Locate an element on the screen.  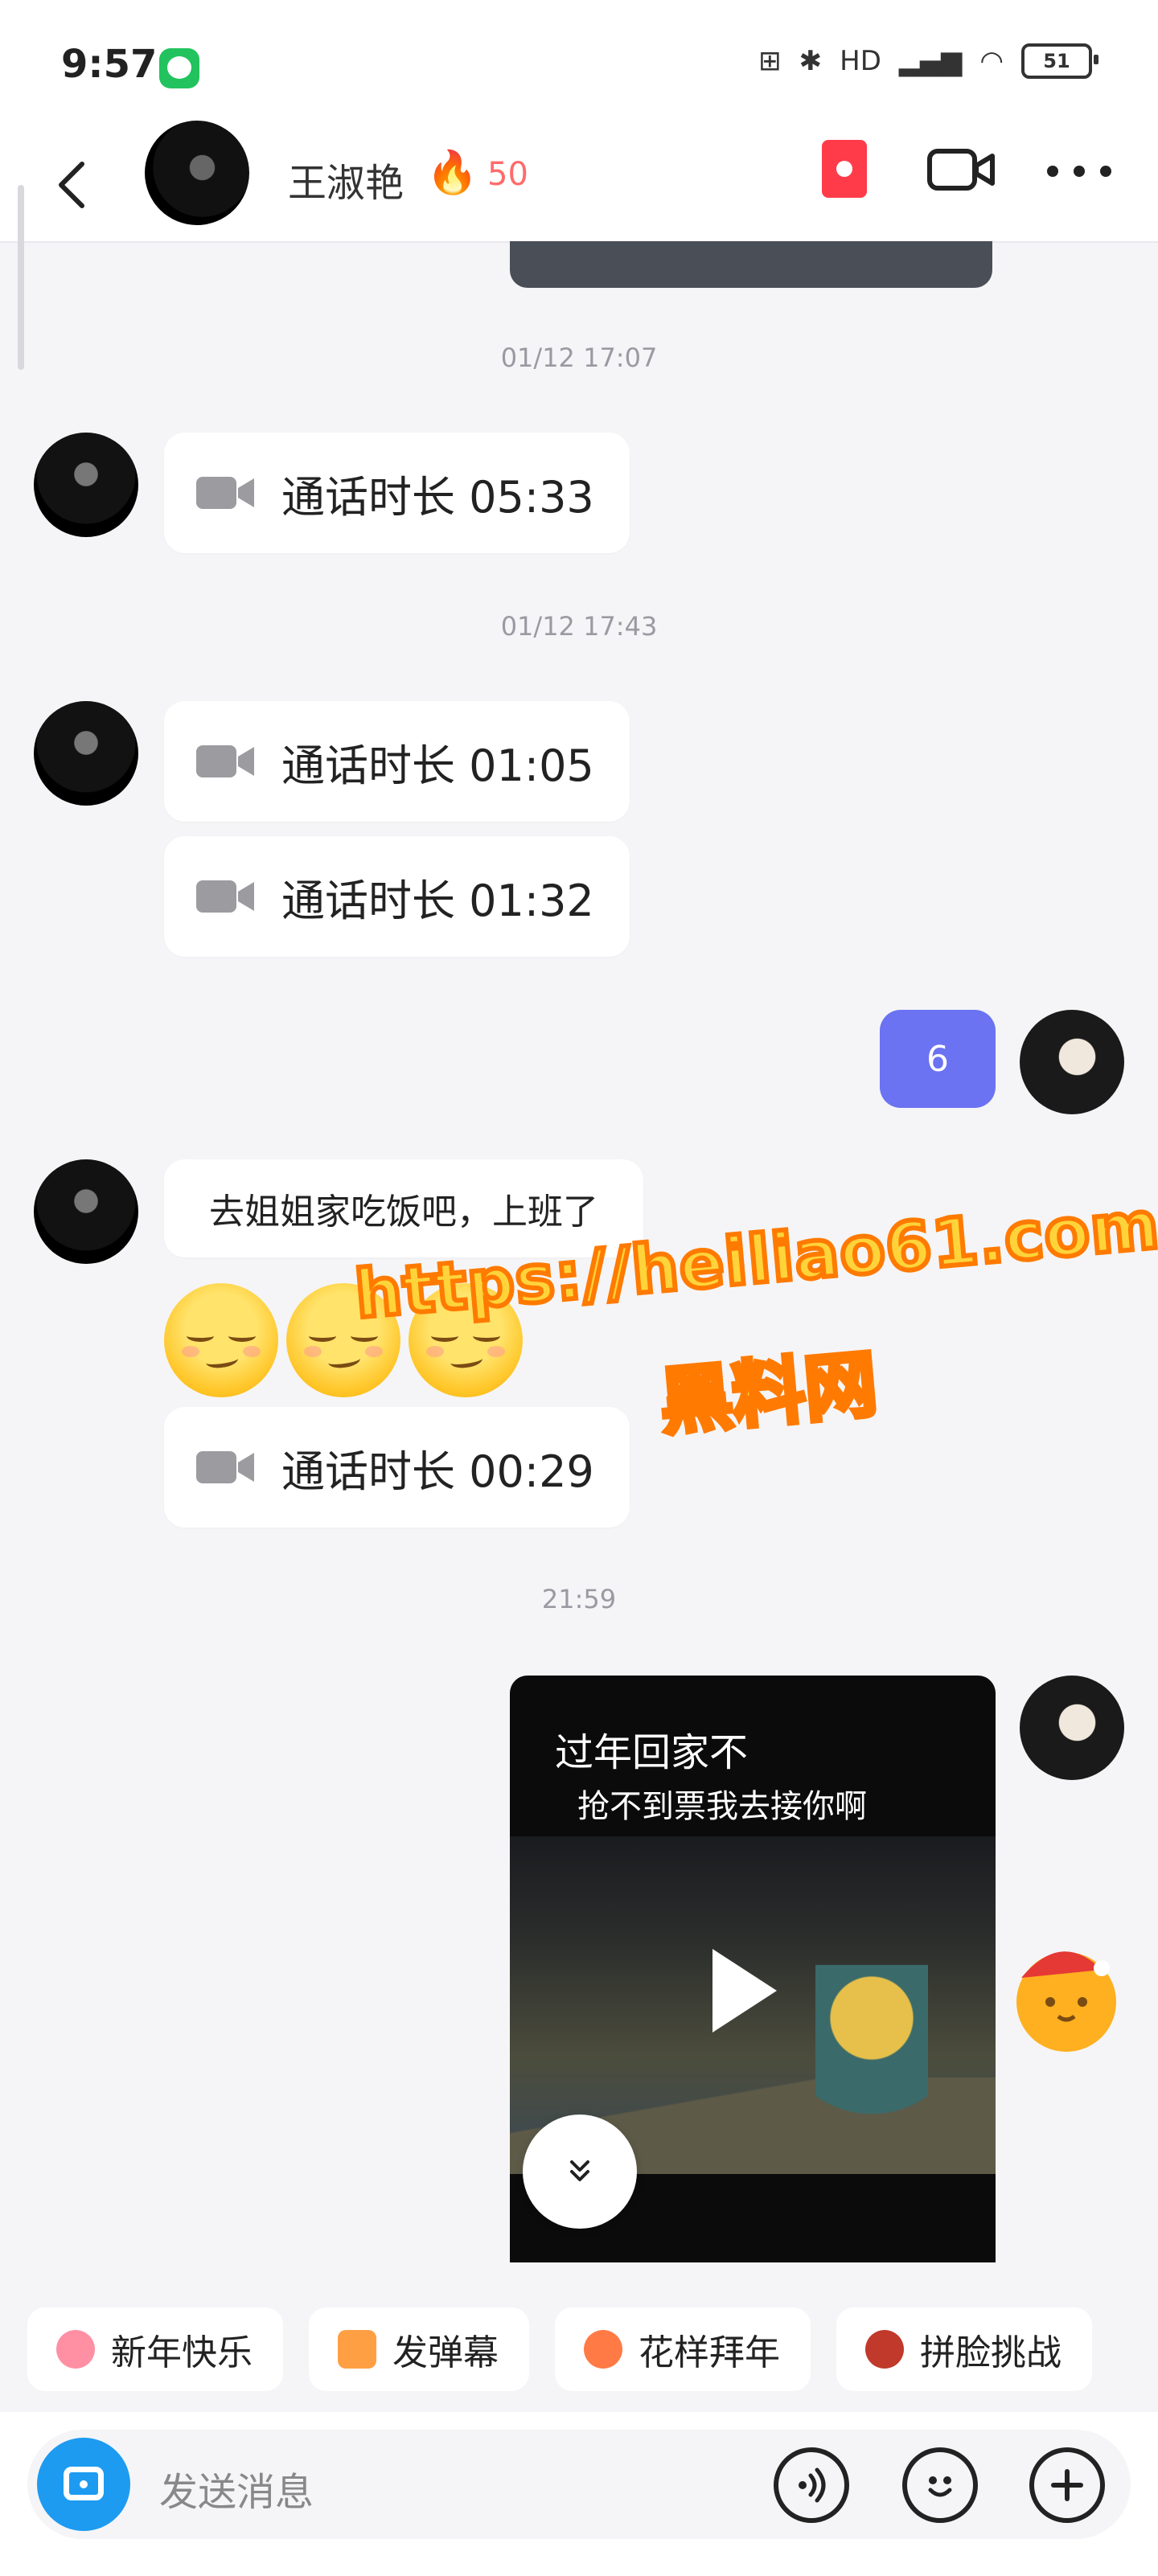
streak-count: 50 is located at coordinates (507, 174).